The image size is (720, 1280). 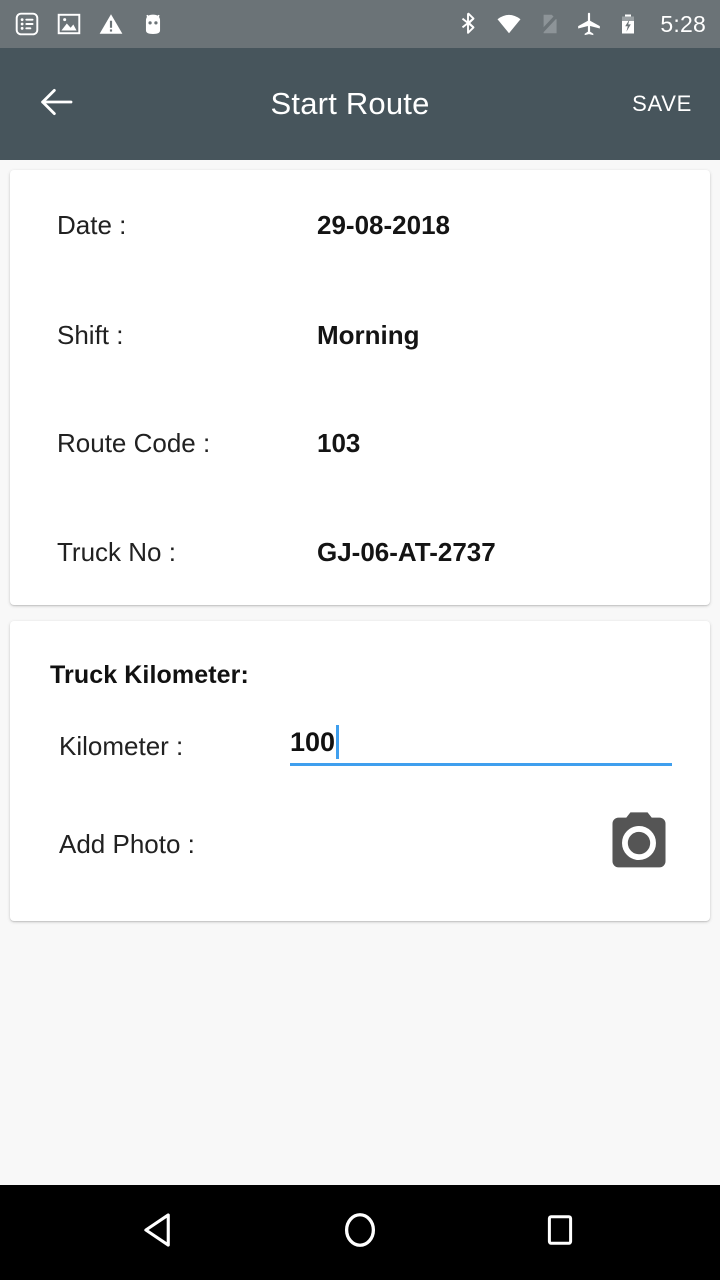 What do you see at coordinates (360, 24) in the screenshot?
I see `status-bar: 5:28` at bounding box center [360, 24].